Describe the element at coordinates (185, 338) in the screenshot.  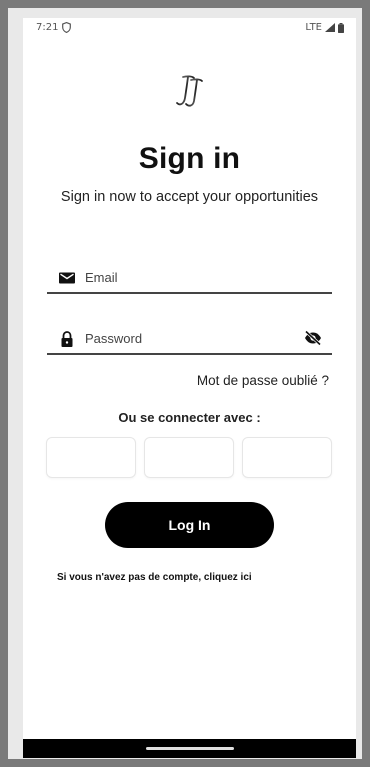
I see `password-input` at that location.